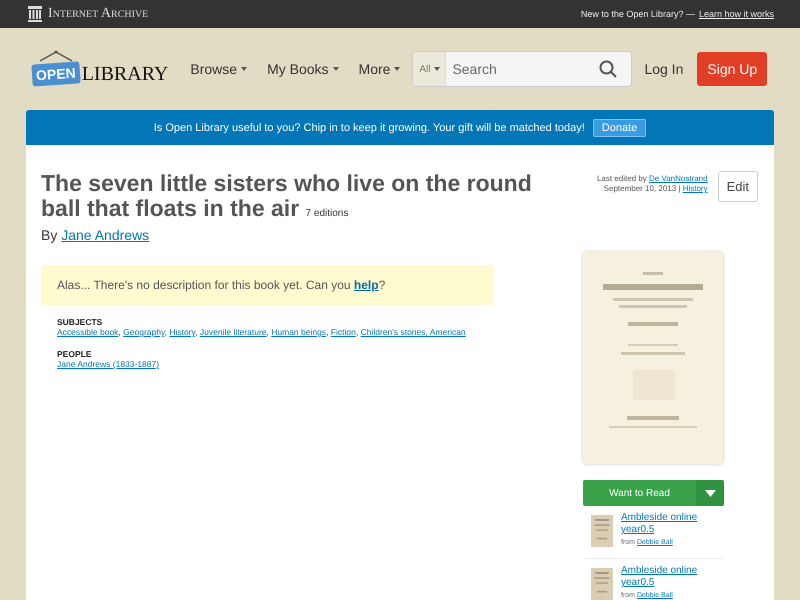  I want to click on search-bar: All Search, so click(522, 69).